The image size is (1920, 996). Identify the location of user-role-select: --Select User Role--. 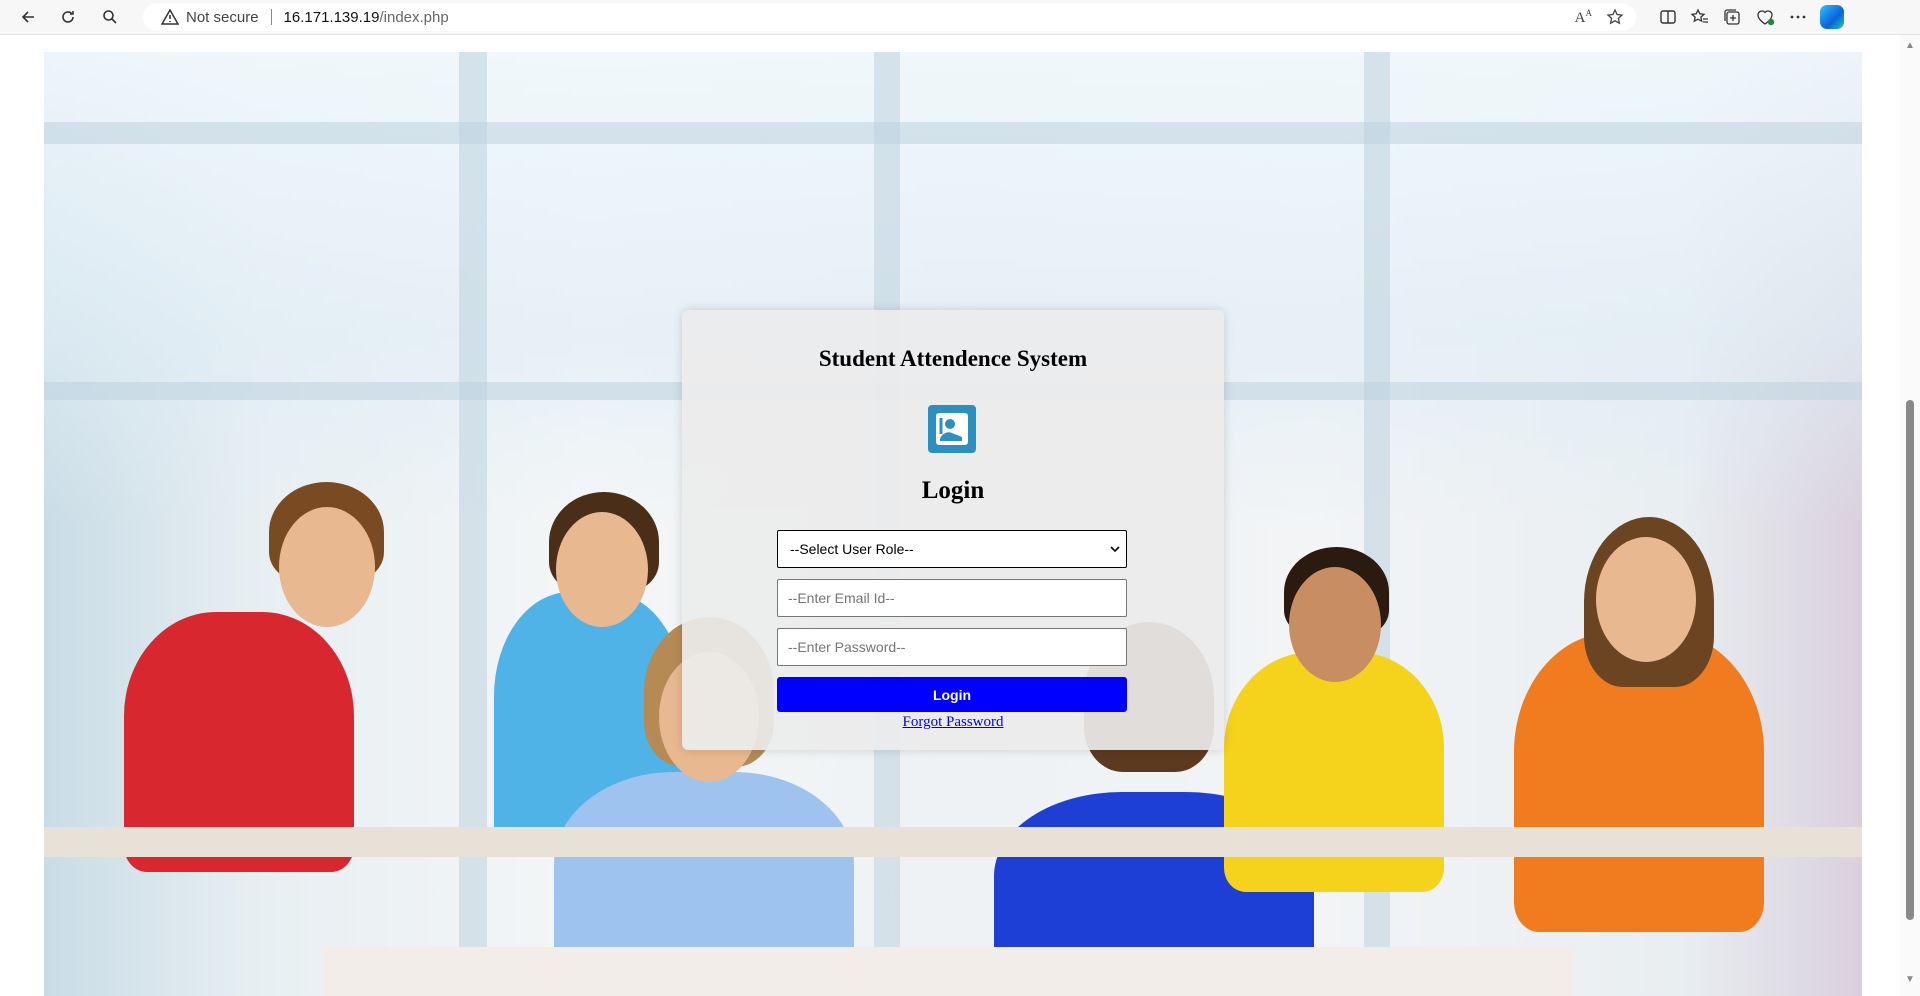
(952, 549).